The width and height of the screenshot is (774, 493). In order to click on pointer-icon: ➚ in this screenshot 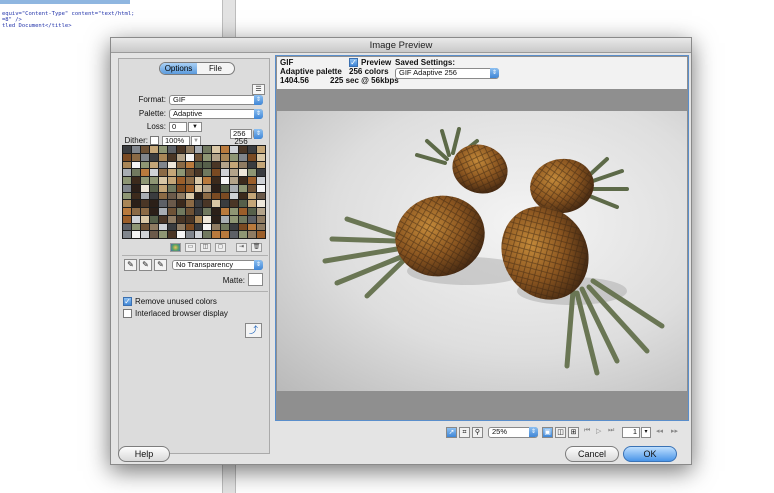, I will do `click(451, 432)`.